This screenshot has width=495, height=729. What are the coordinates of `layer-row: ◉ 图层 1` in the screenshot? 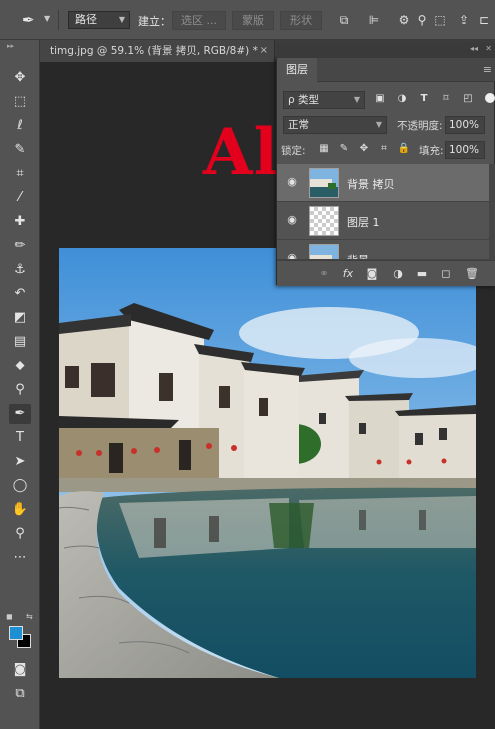 It's located at (383, 221).